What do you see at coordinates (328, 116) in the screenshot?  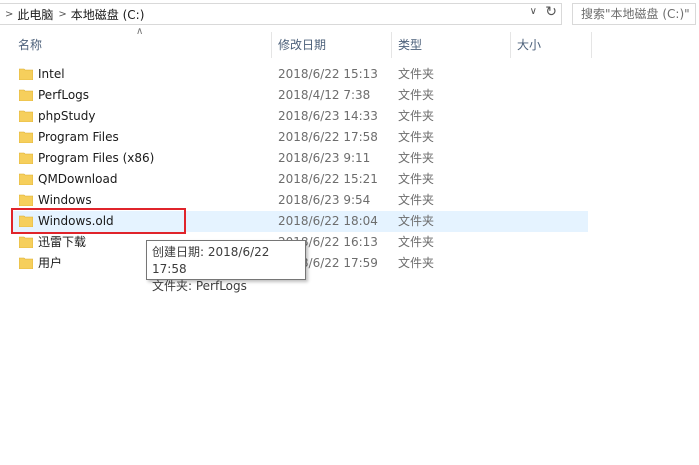 I see `file-modified: 2018/6/23 14:33` at bounding box center [328, 116].